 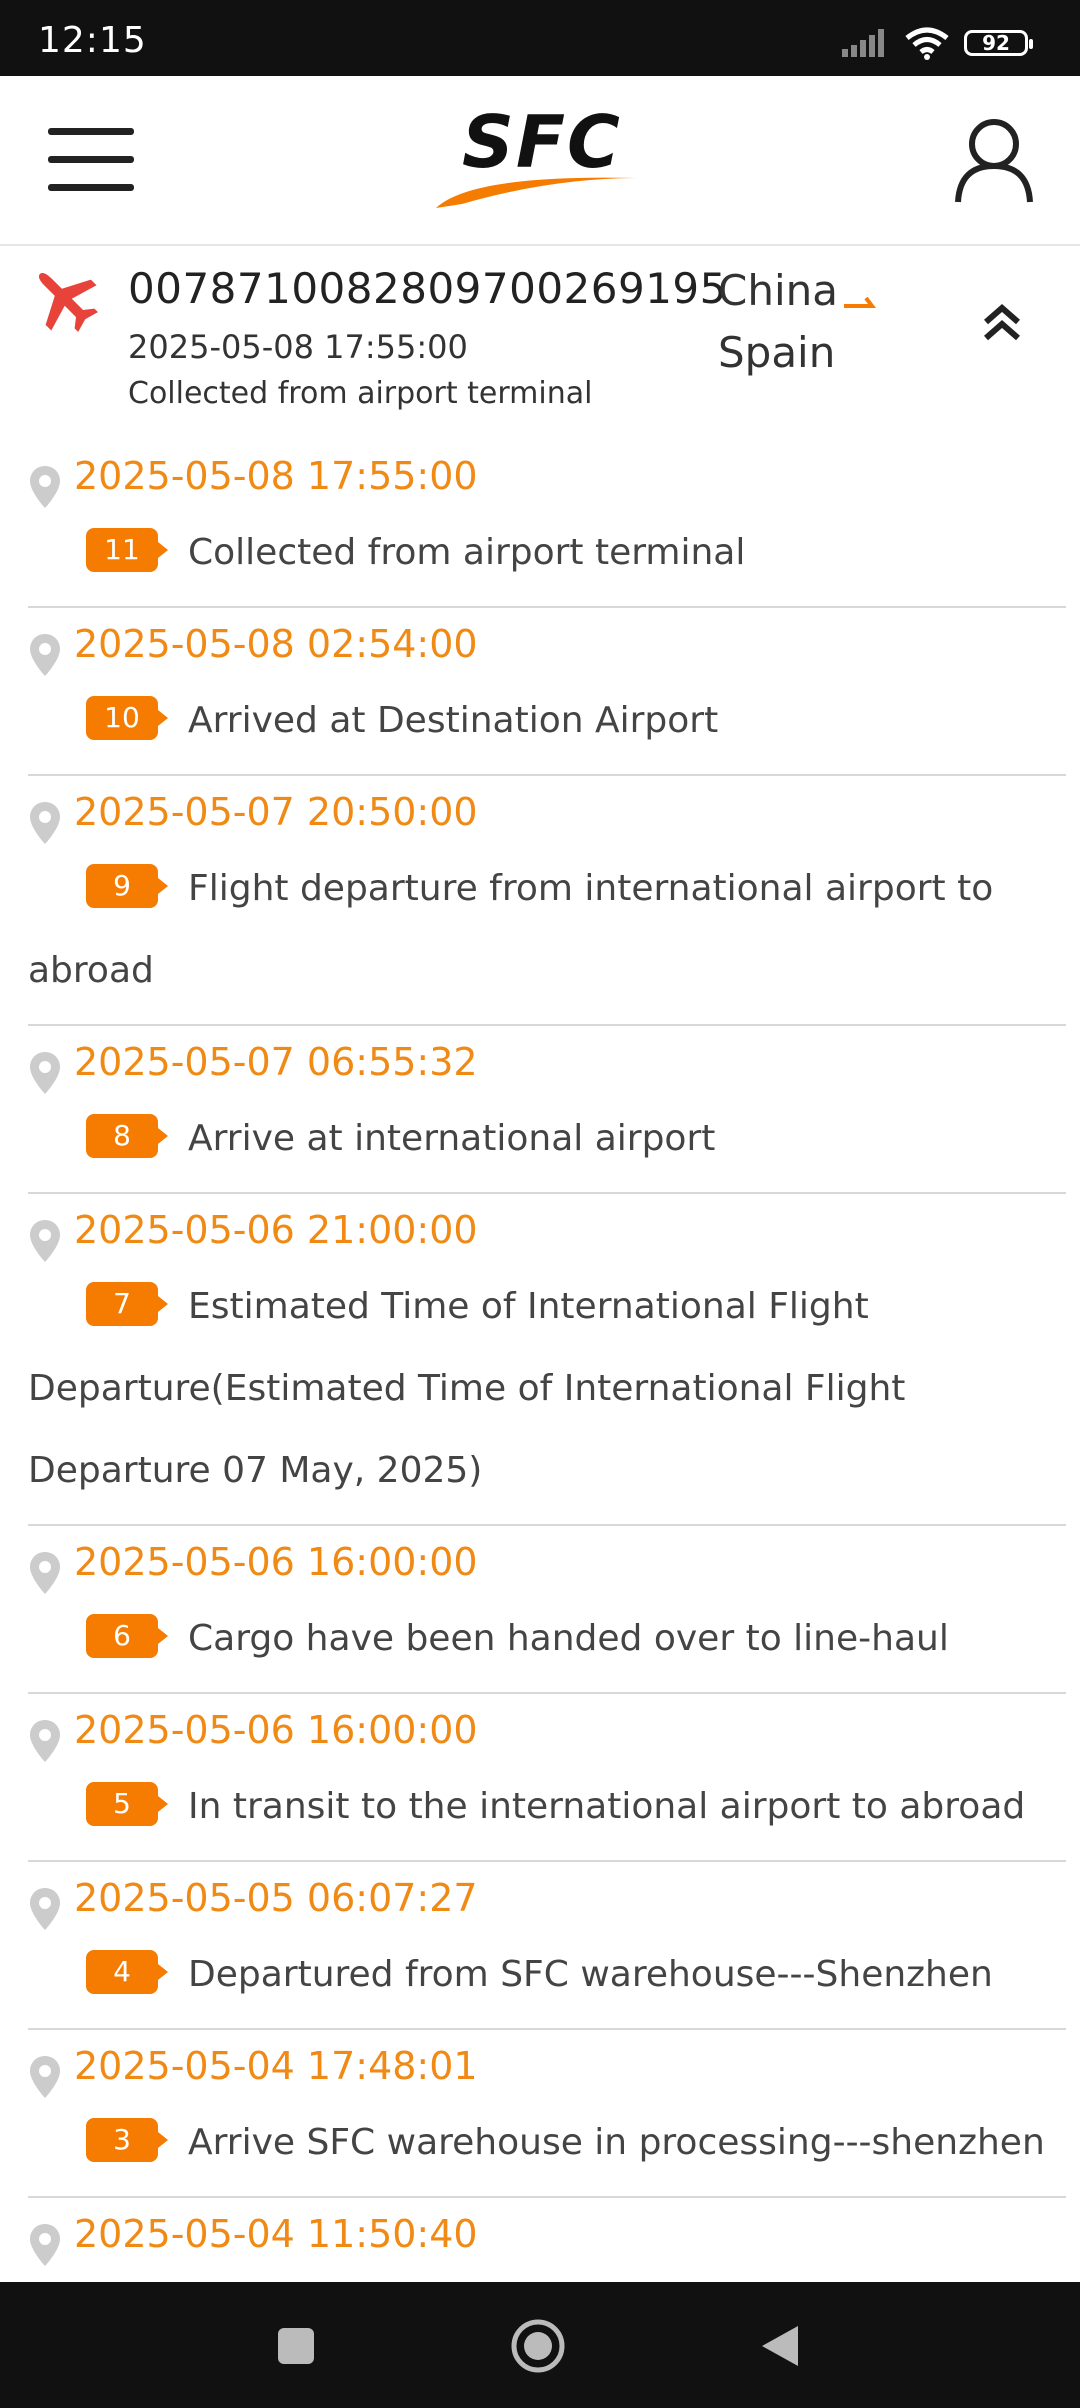 I want to click on destination-country: Spain, so click(x=777, y=352).